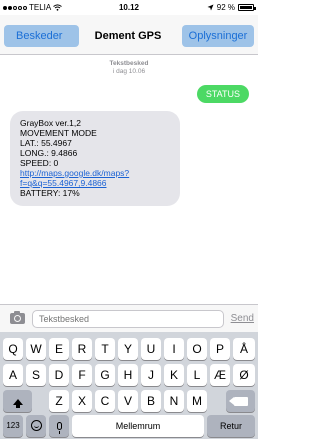 Image resolution: width=320 pixels, height=439 pixels. Describe the element at coordinates (225, 7) in the screenshot. I see `battery-percentage: 92 %` at that location.